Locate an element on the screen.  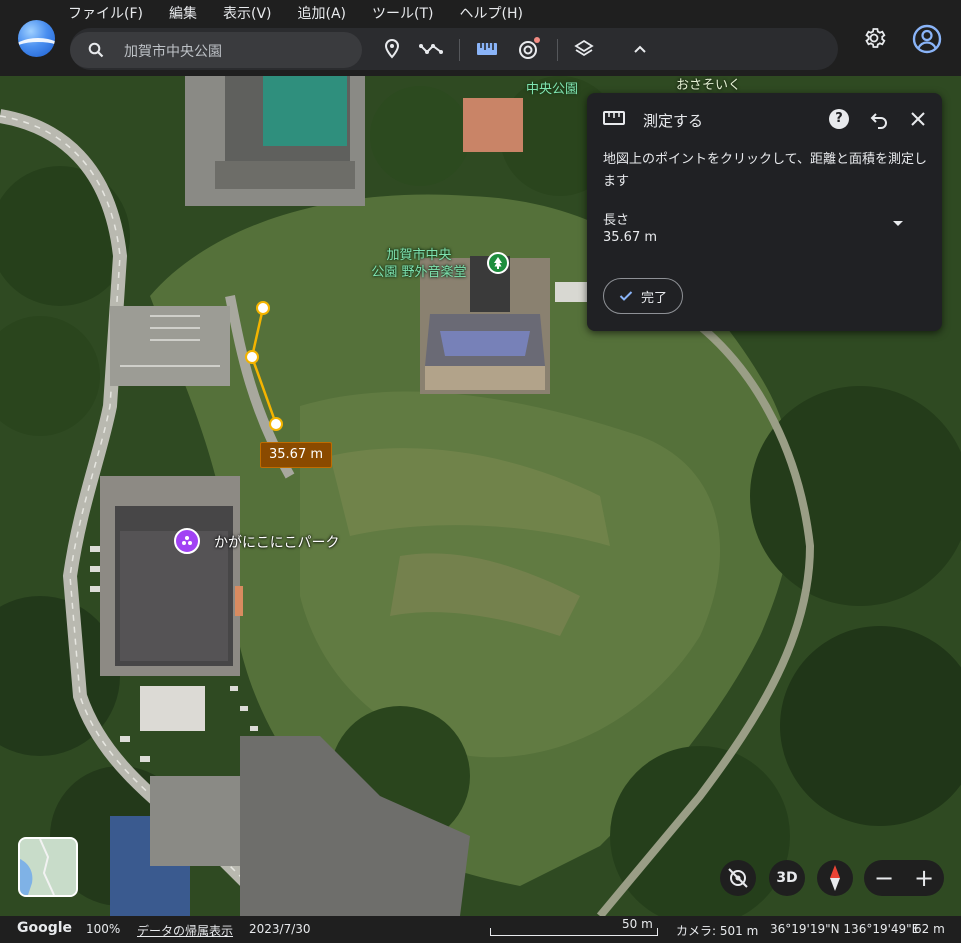
top-bar: ファイル(F) 編集 表示(V) 追加(A) ツール(T) ヘルプ(H) is located at coordinates (480, 38).